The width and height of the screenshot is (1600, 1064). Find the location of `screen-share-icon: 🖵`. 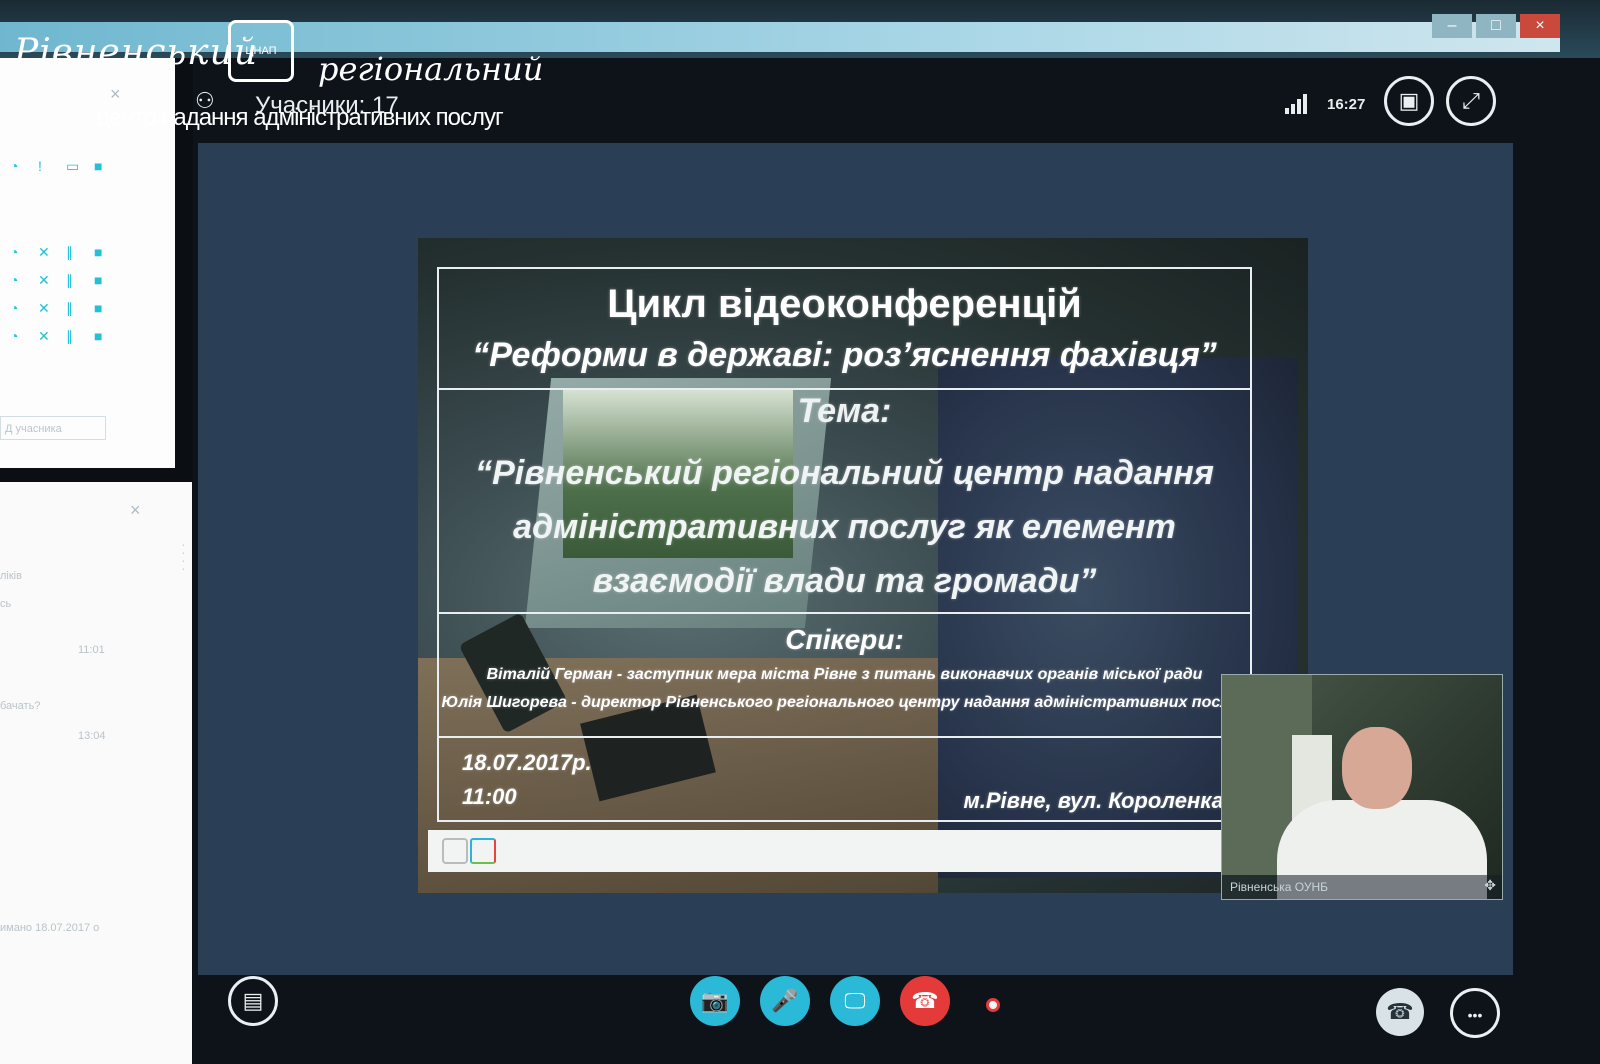

screen-share-icon: 🖵 is located at coordinates (855, 1000).